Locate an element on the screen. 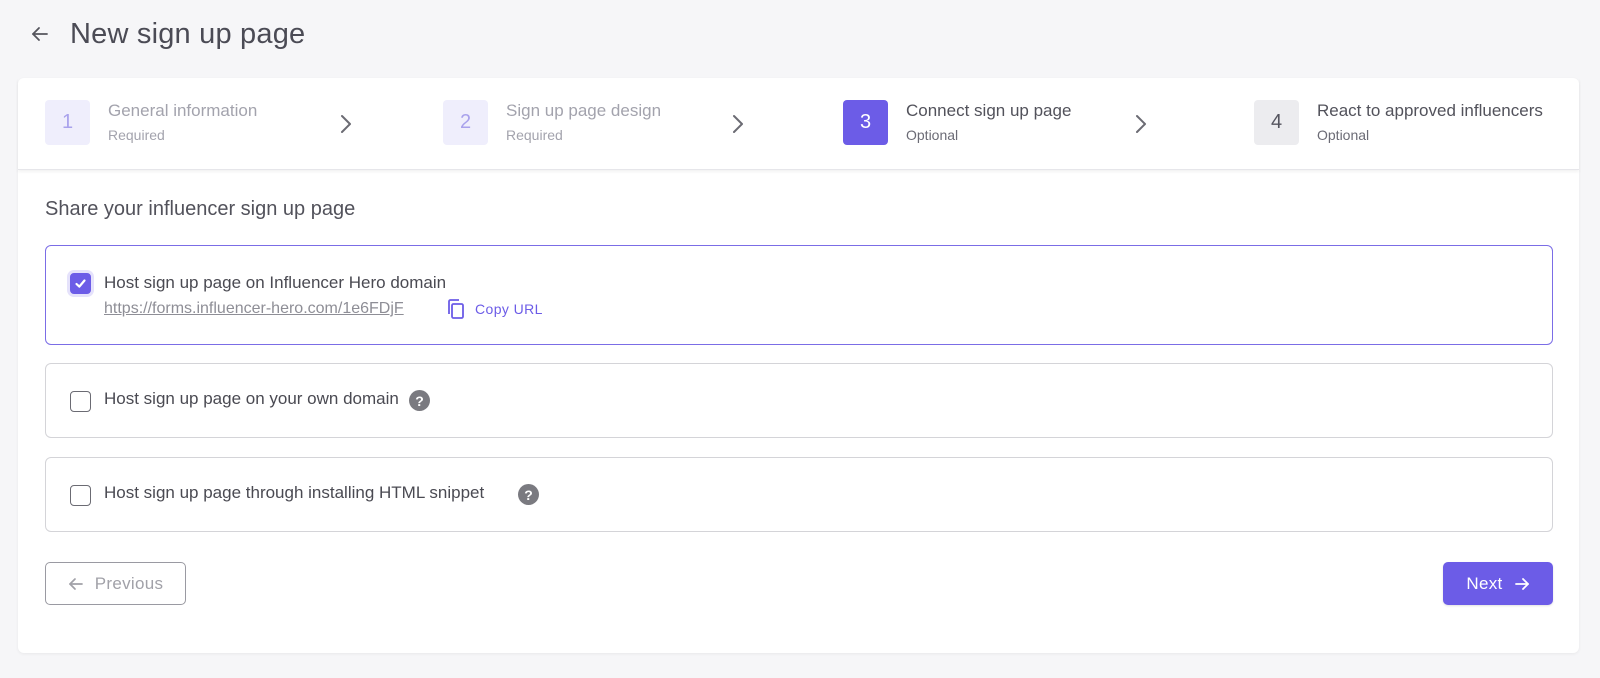  section-title: Share your influencer sign up page is located at coordinates (200, 209).